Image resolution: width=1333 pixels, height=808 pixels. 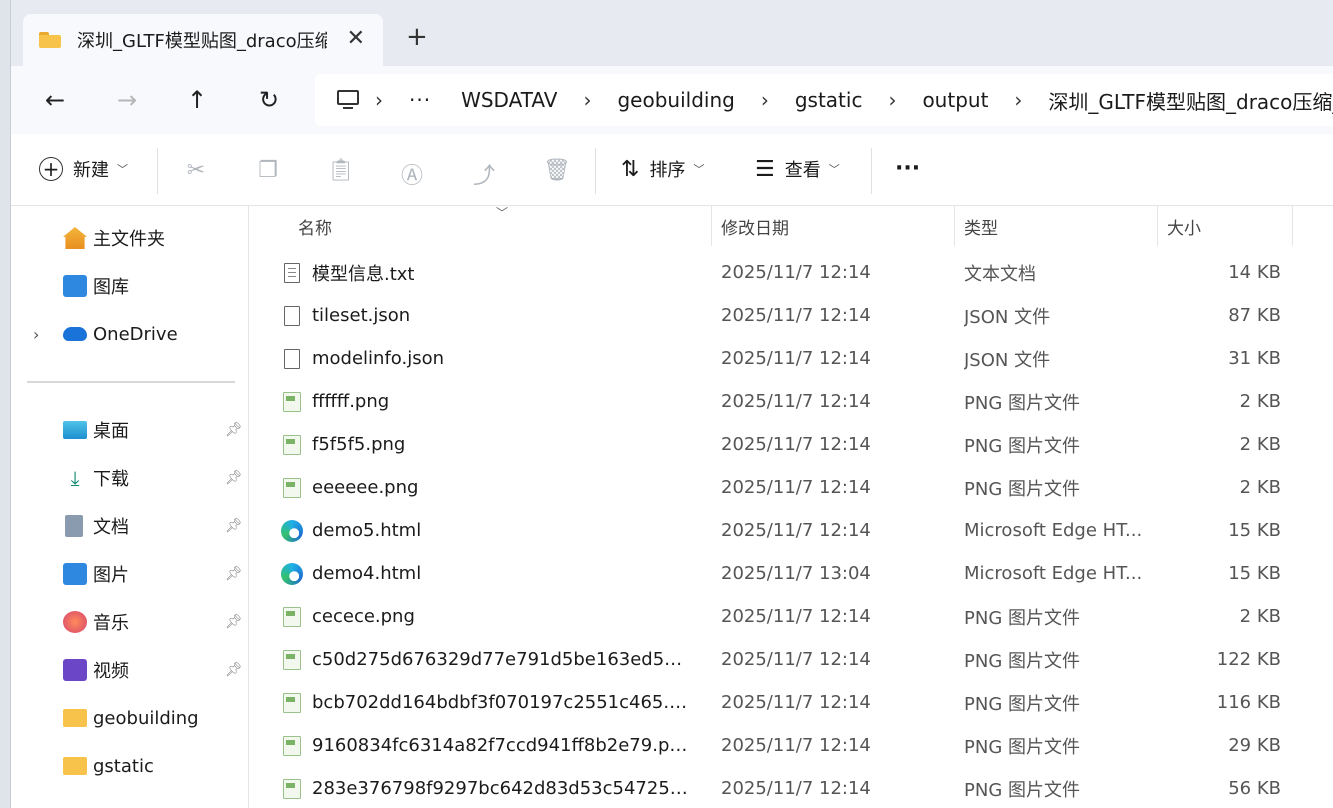 What do you see at coordinates (485, 702) in the screenshot?
I see `file-name-cell: bcb702dd164bdbf3f070197c2551c465.png` at bounding box center [485, 702].